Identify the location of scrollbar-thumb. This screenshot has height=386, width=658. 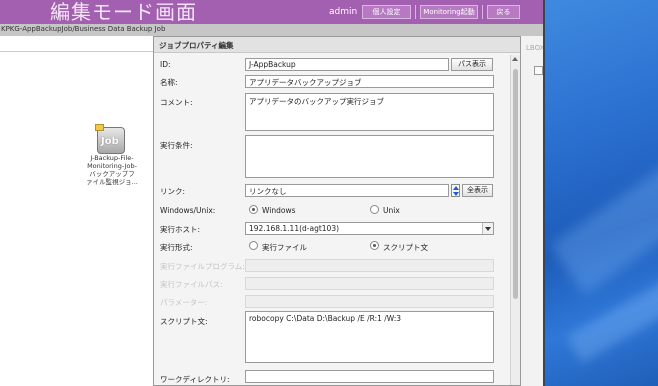
(515, 184).